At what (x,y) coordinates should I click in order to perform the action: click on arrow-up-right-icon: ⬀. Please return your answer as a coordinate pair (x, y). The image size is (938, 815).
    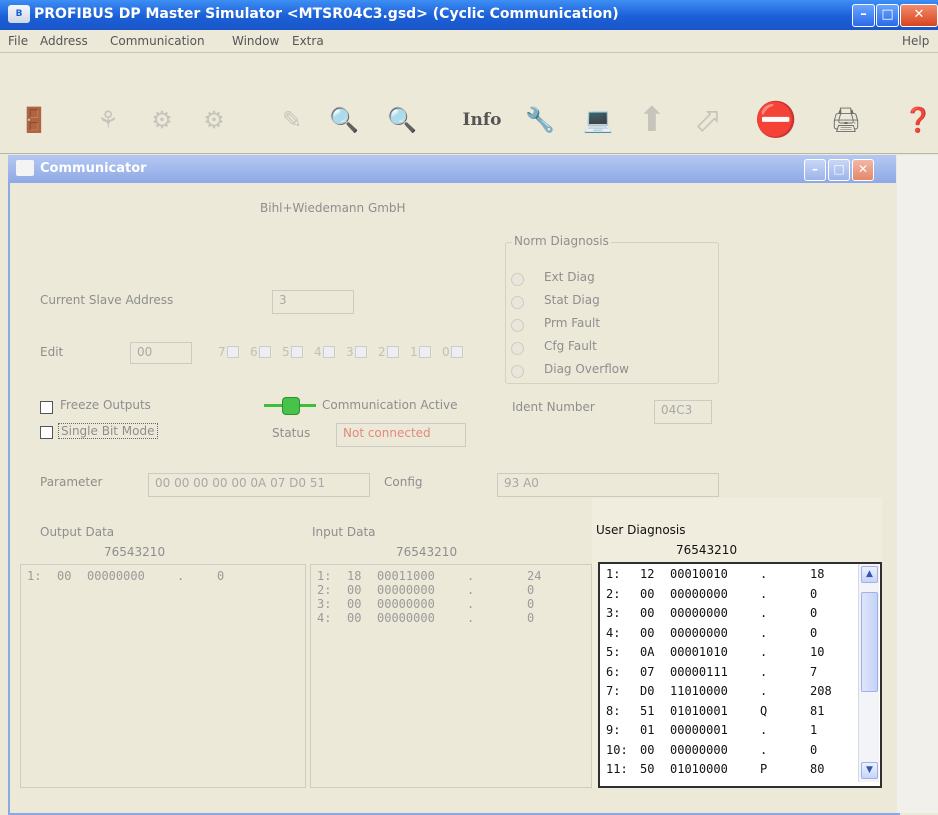
    Looking at the image, I should click on (708, 120).